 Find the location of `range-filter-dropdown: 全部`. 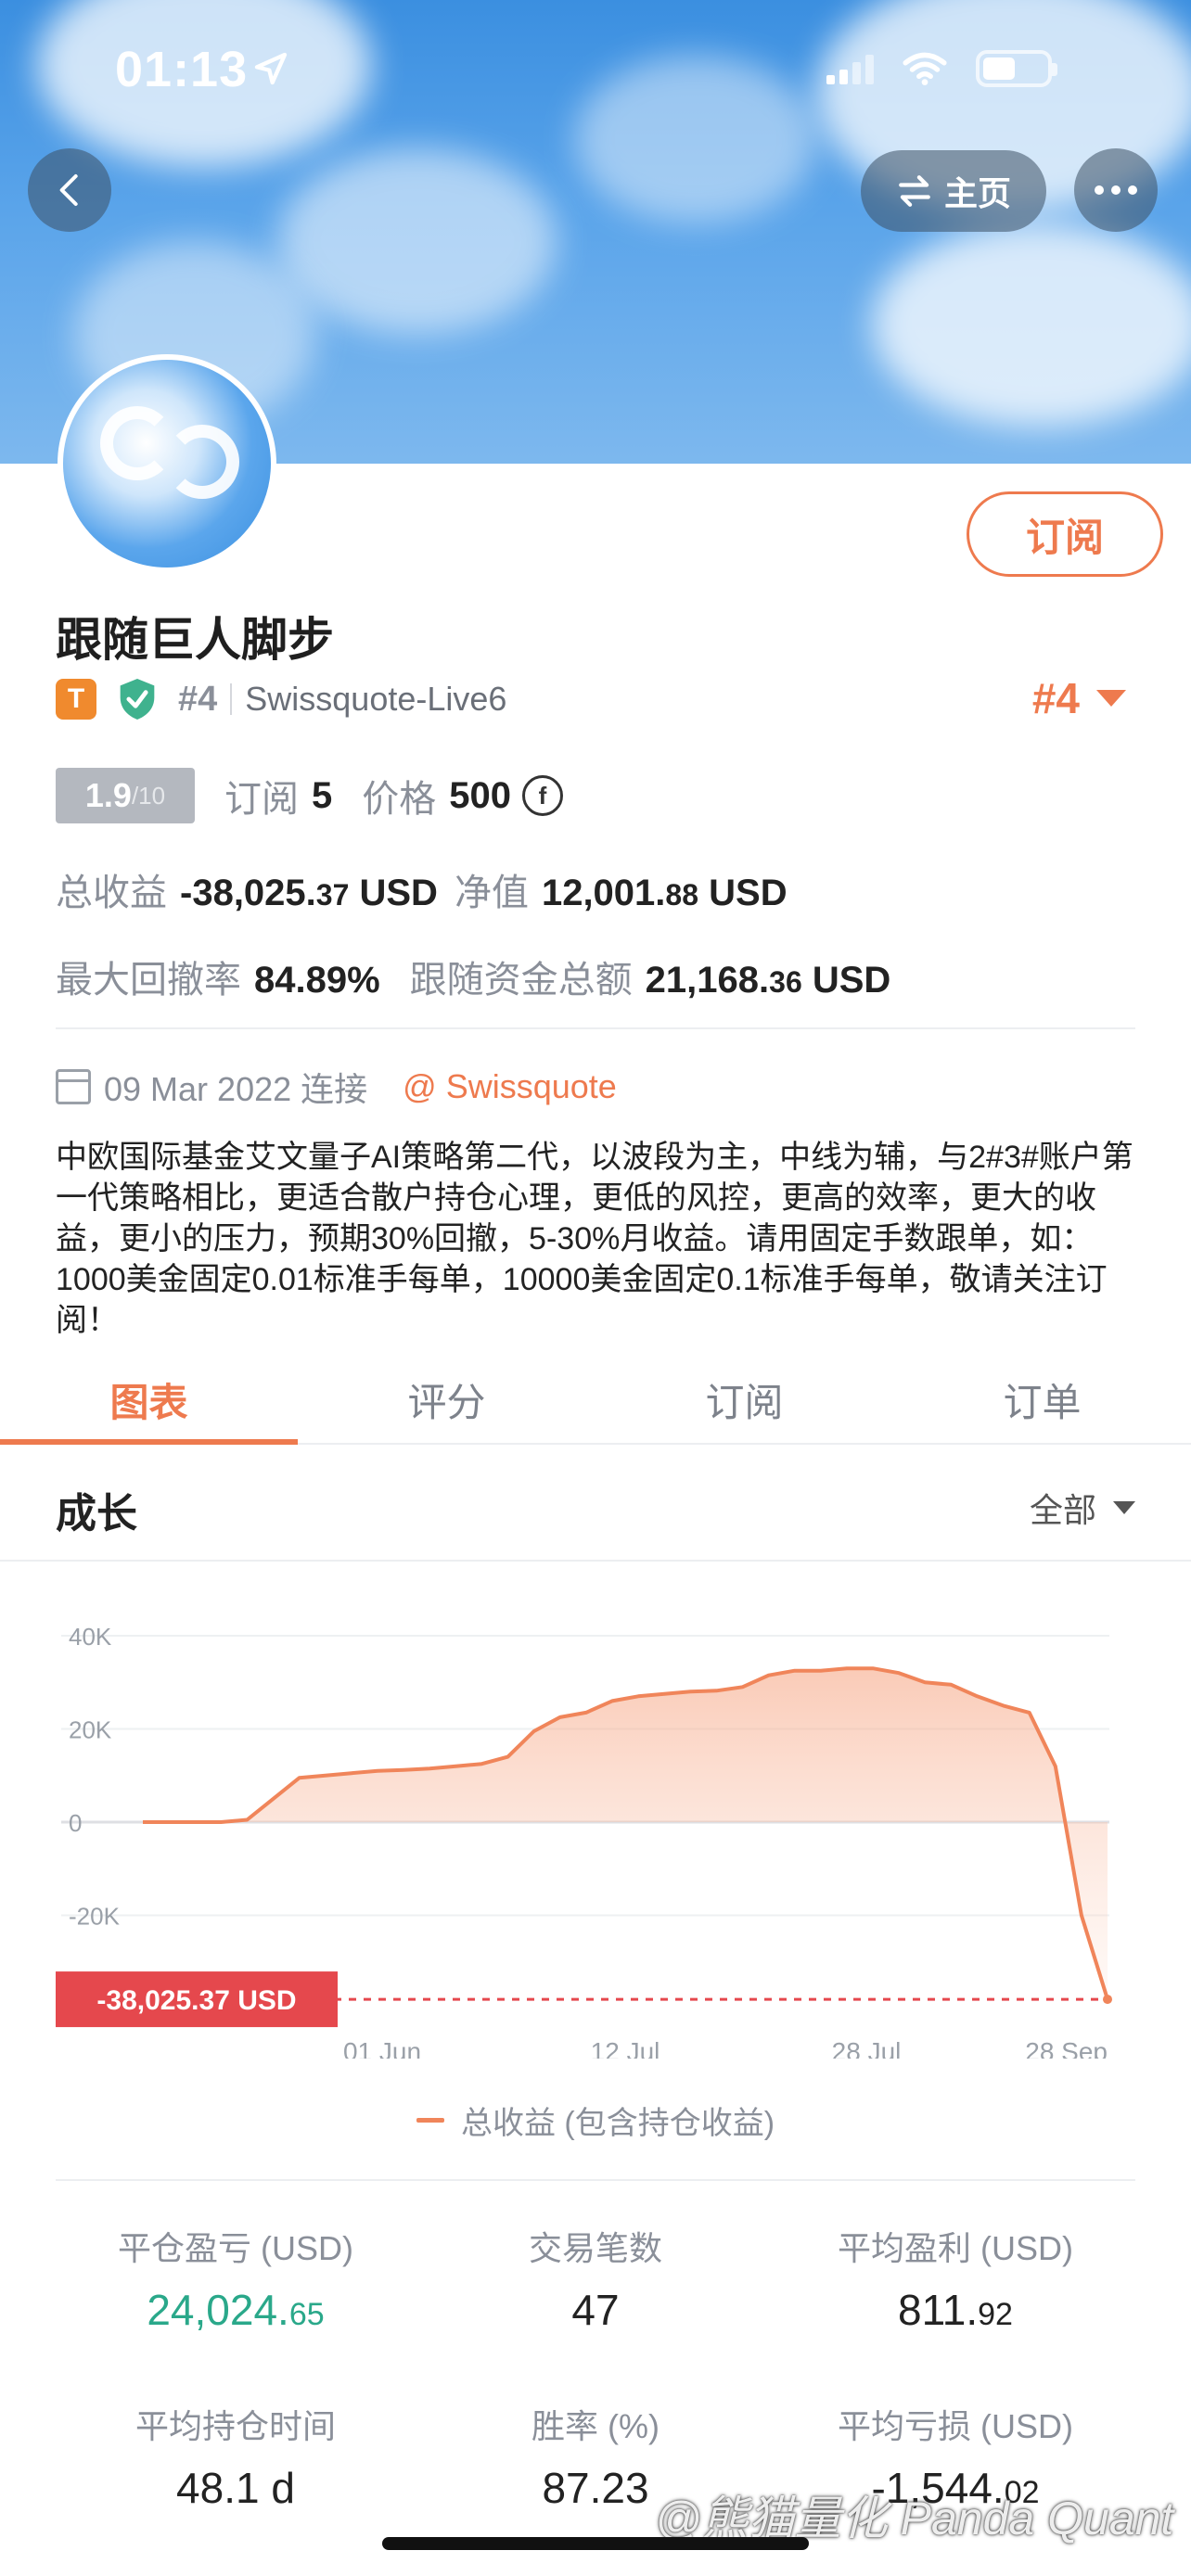

range-filter-dropdown: 全部 is located at coordinates (1082, 1508).